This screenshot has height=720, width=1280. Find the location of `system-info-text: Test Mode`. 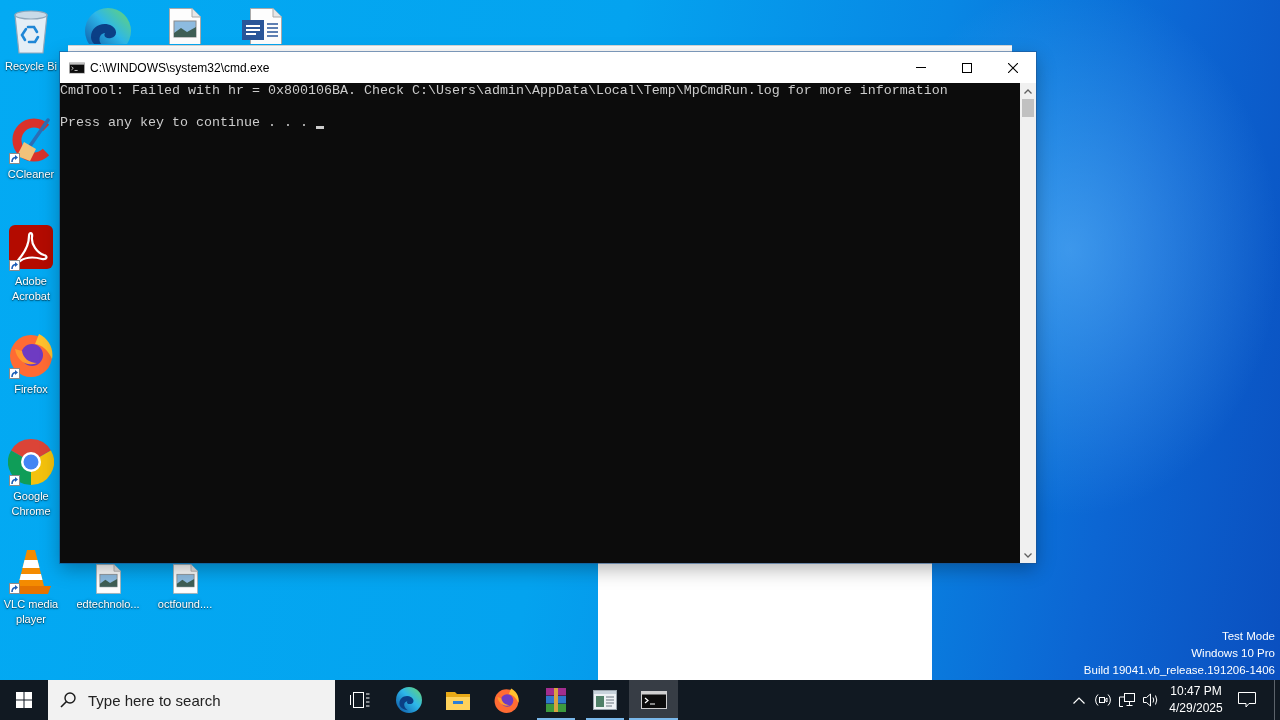

system-info-text: Test Mode is located at coordinates (1248, 636).